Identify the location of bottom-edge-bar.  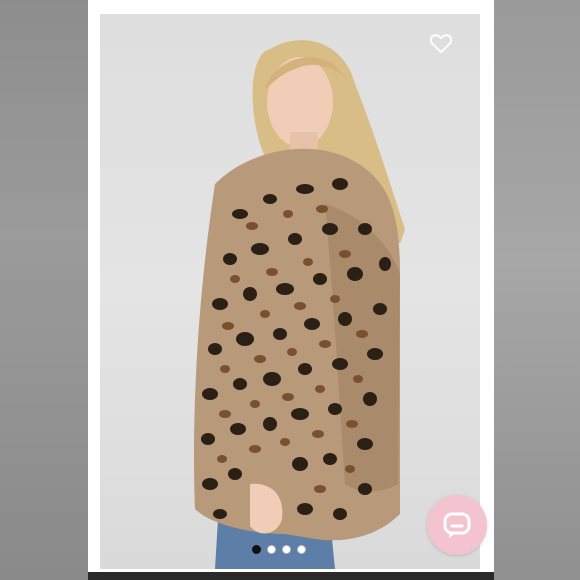
(291, 576).